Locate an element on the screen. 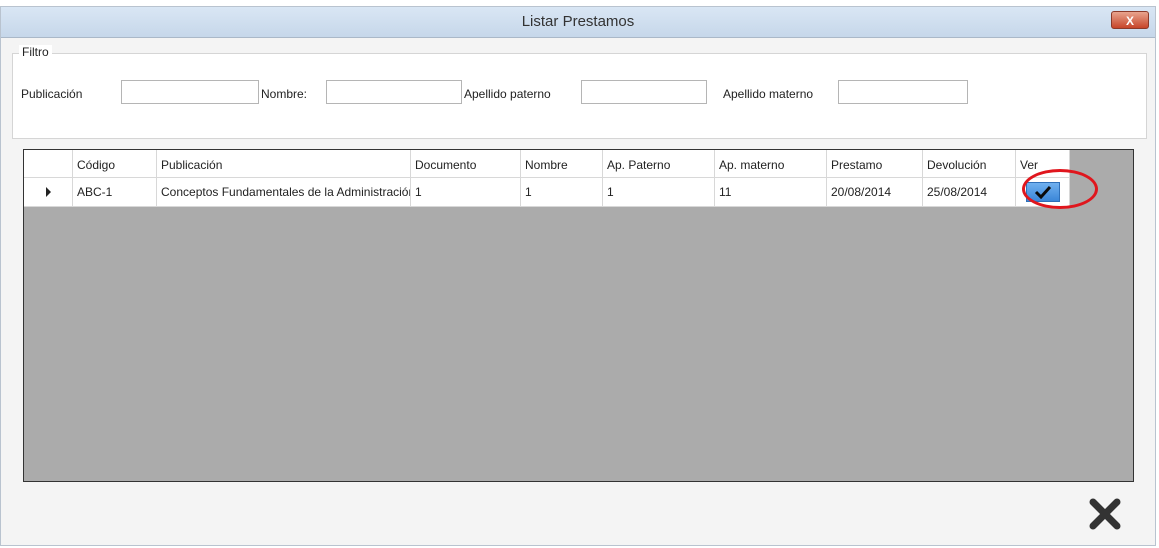 The width and height of the screenshot is (1159, 548). row-selector is located at coordinates (48, 192).